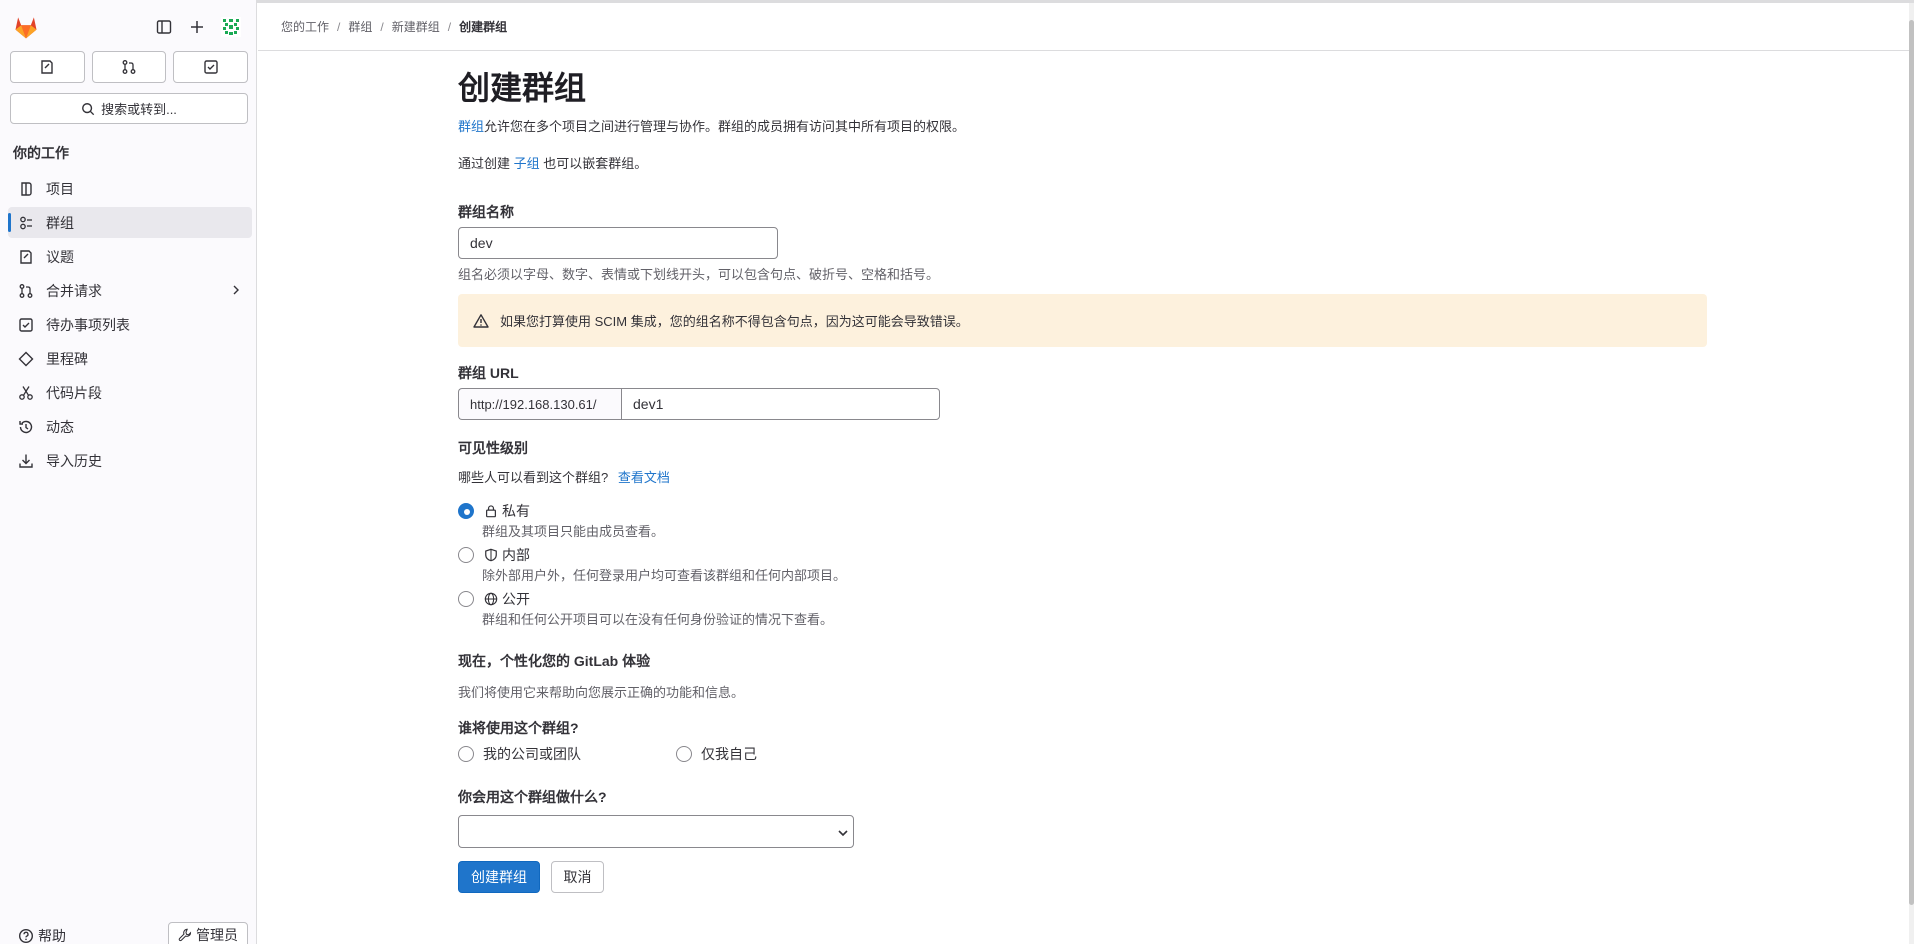  What do you see at coordinates (74, 290) in the screenshot?
I see `sidebar-item-label: 合并请求` at bounding box center [74, 290].